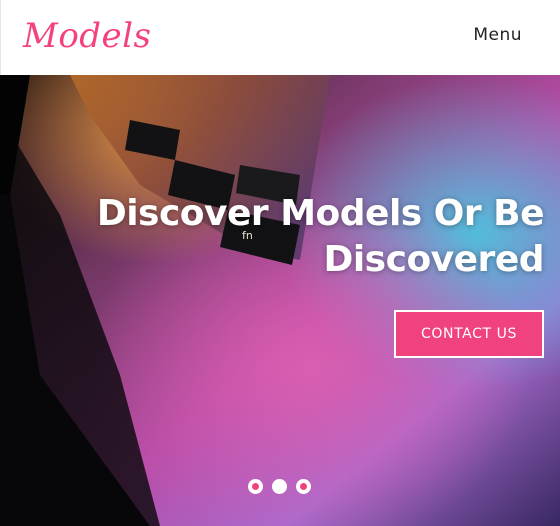 This screenshot has width=560, height=526. What do you see at coordinates (87, 36) in the screenshot?
I see `brand-logo: Models` at bounding box center [87, 36].